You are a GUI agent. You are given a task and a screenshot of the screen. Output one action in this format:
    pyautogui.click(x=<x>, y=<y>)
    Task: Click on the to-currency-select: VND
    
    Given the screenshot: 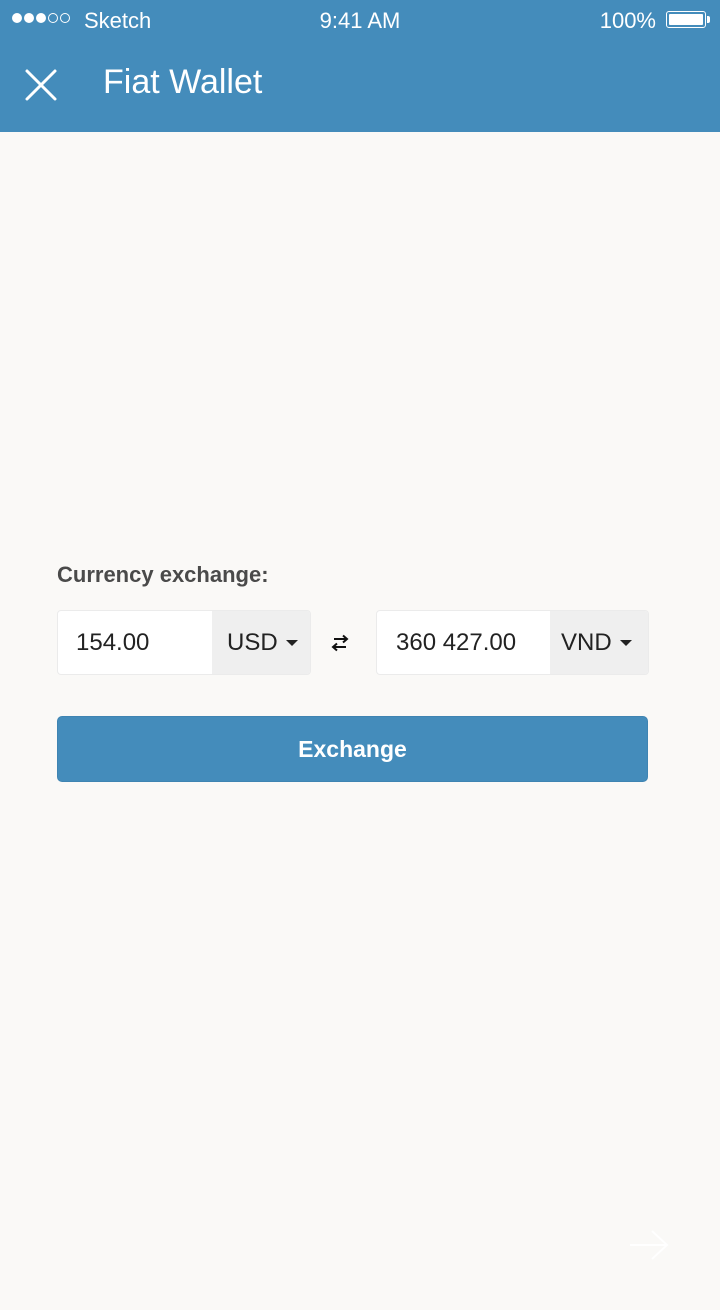 What is the action you would take?
    pyautogui.click(x=599, y=642)
    